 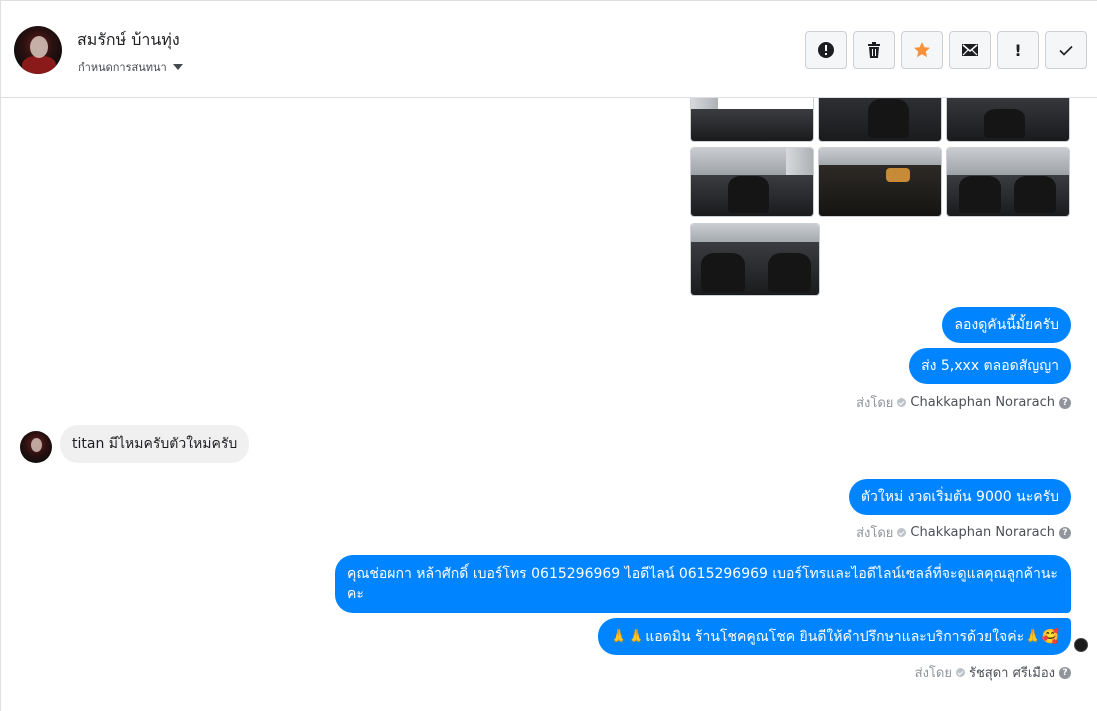 I want to click on star-button, so click(x=922, y=50).